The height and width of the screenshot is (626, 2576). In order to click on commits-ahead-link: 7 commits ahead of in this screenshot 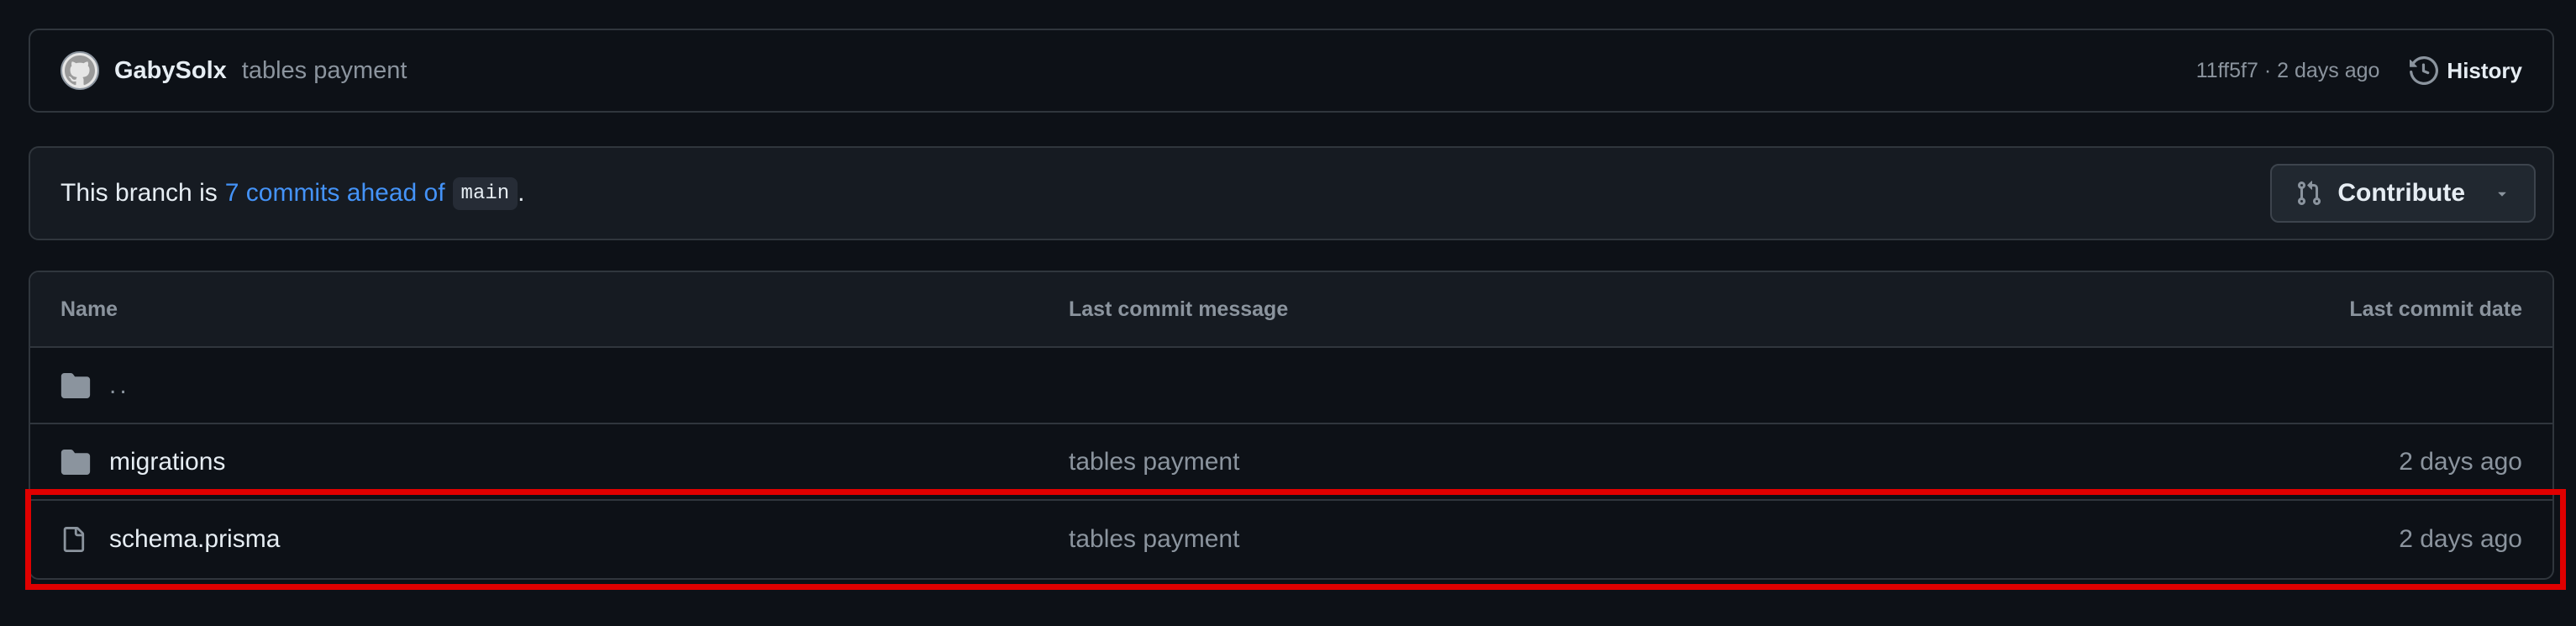, I will do `click(335, 193)`.